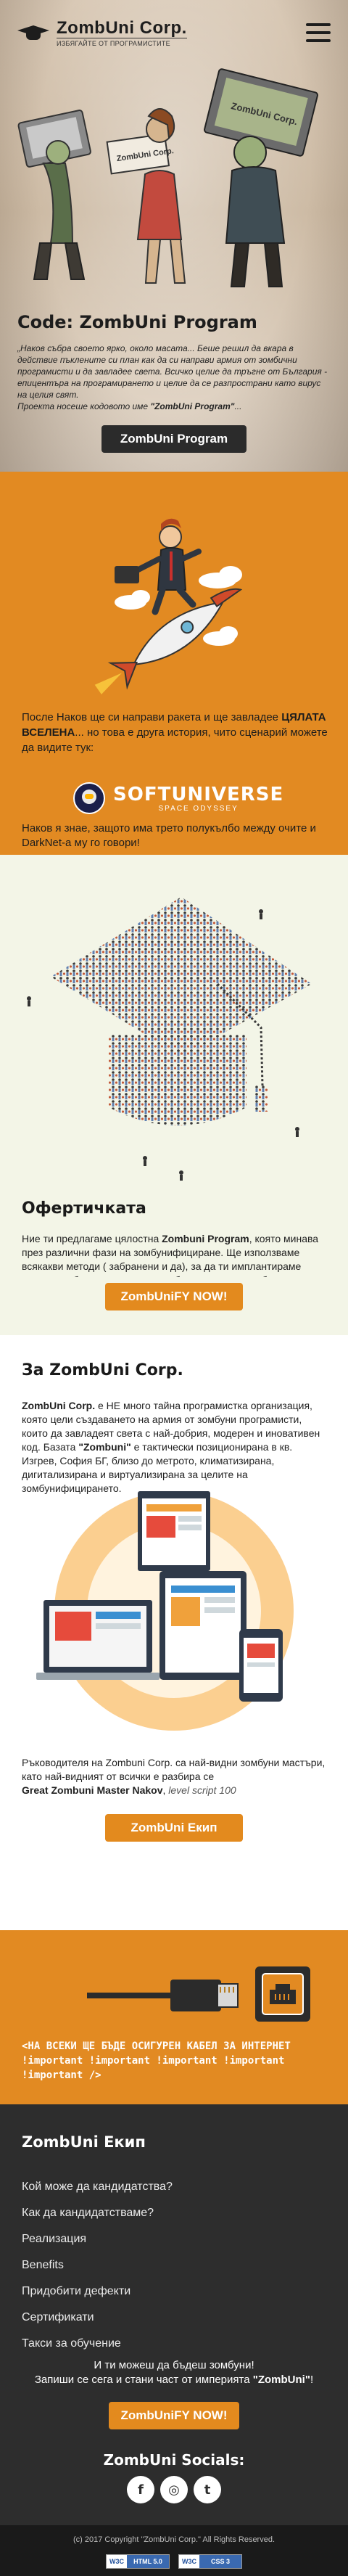 This screenshot has width=348, height=2576. What do you see at coordinates (174, 1828) in the screenshot?
I see `zombuni-team-button: ZombUni Екип` at bounding box center [174, 1828].